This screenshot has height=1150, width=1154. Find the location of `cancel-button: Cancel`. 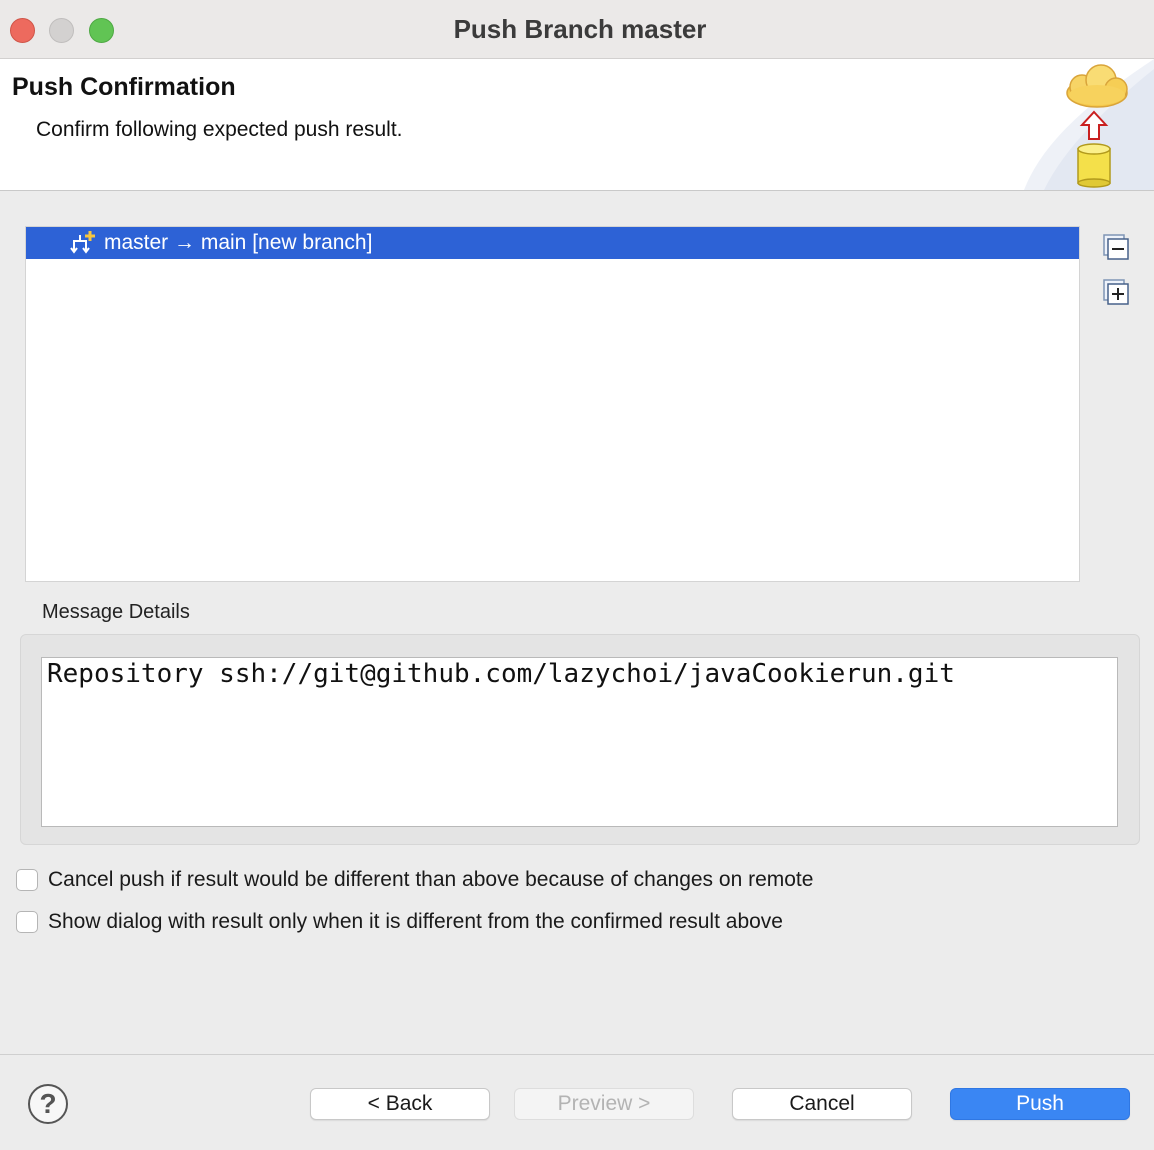

cancel-button: Cancel is located at coordinates (822, 1104).